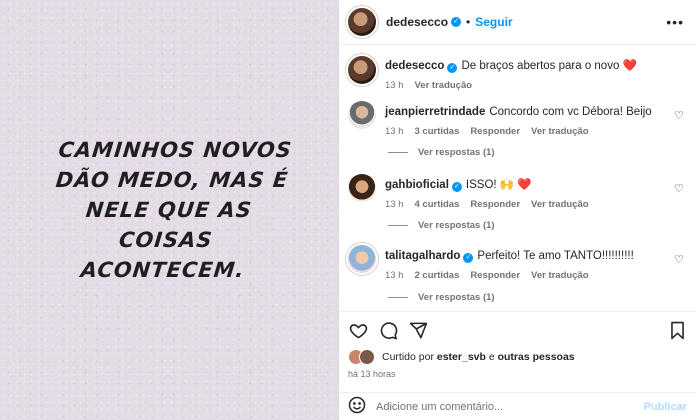 This screenshot has width=696, height=420. Describe the element at coordinates (437, 204) in the screenshot. I see `comment-likes: 4 curtidas` at that location.